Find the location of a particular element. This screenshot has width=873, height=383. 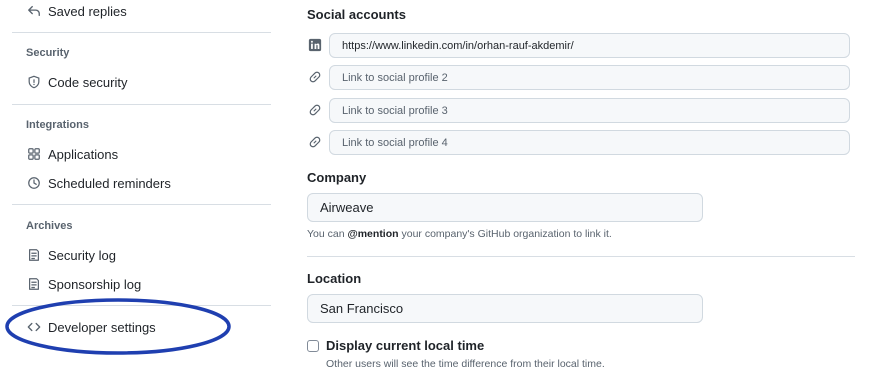

sidebar-item-label: Sponsorship log is located at coordinates (95, 284).